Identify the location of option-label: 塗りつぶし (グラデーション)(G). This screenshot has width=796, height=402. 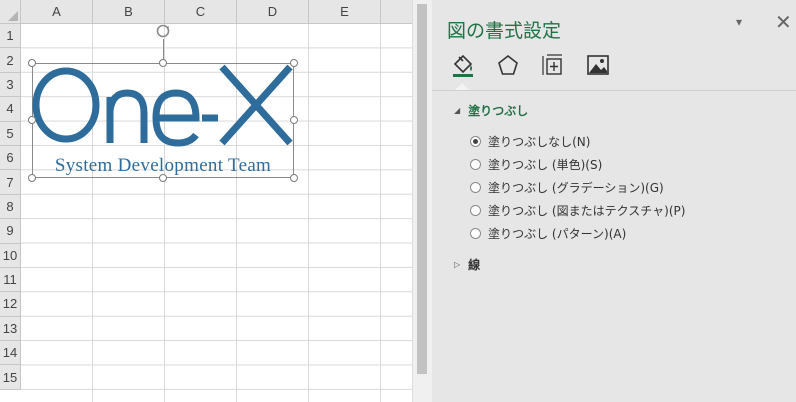
(576, 188).